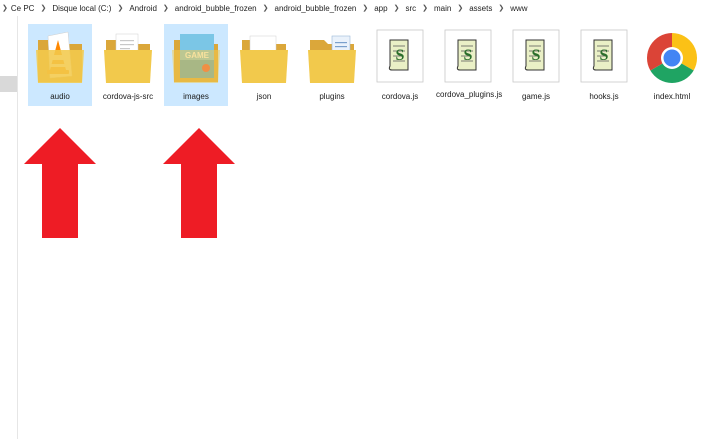 The image size is (717, 439). I want to click on file-item-cordova-js-src: cordova-js-src, so click(128, 65).